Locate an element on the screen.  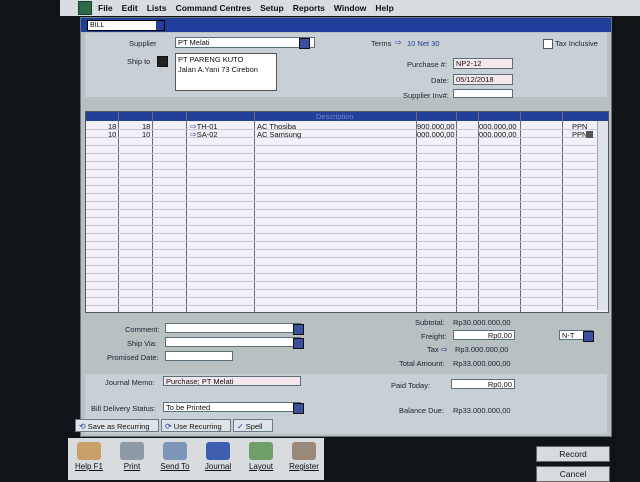
purchase-number-label: Purchase #: is located at coordinates (427, 64).